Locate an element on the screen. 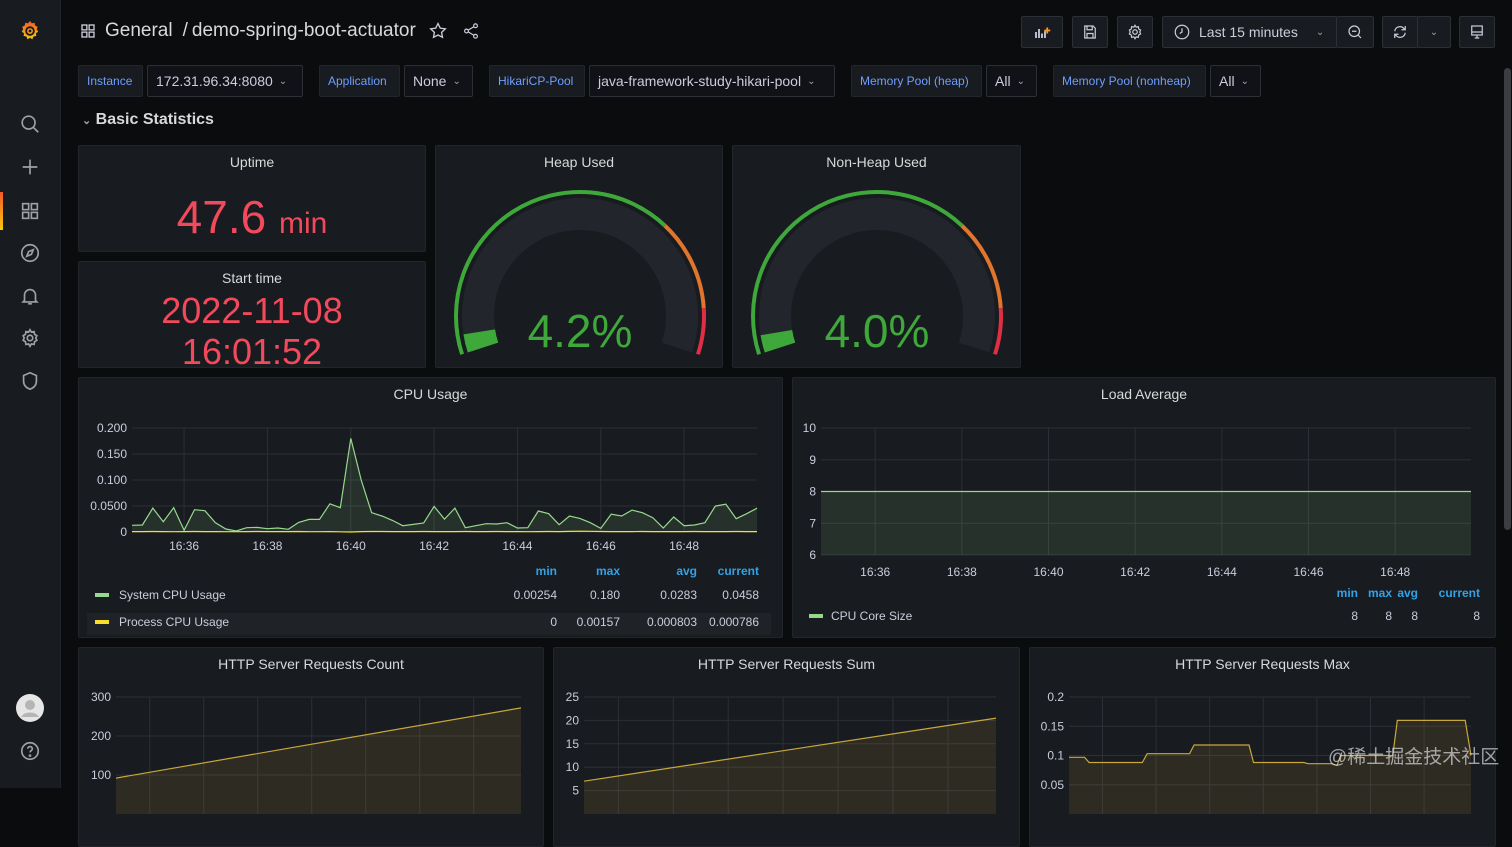  zoom-out-button is located at coordinates (1355, 32).